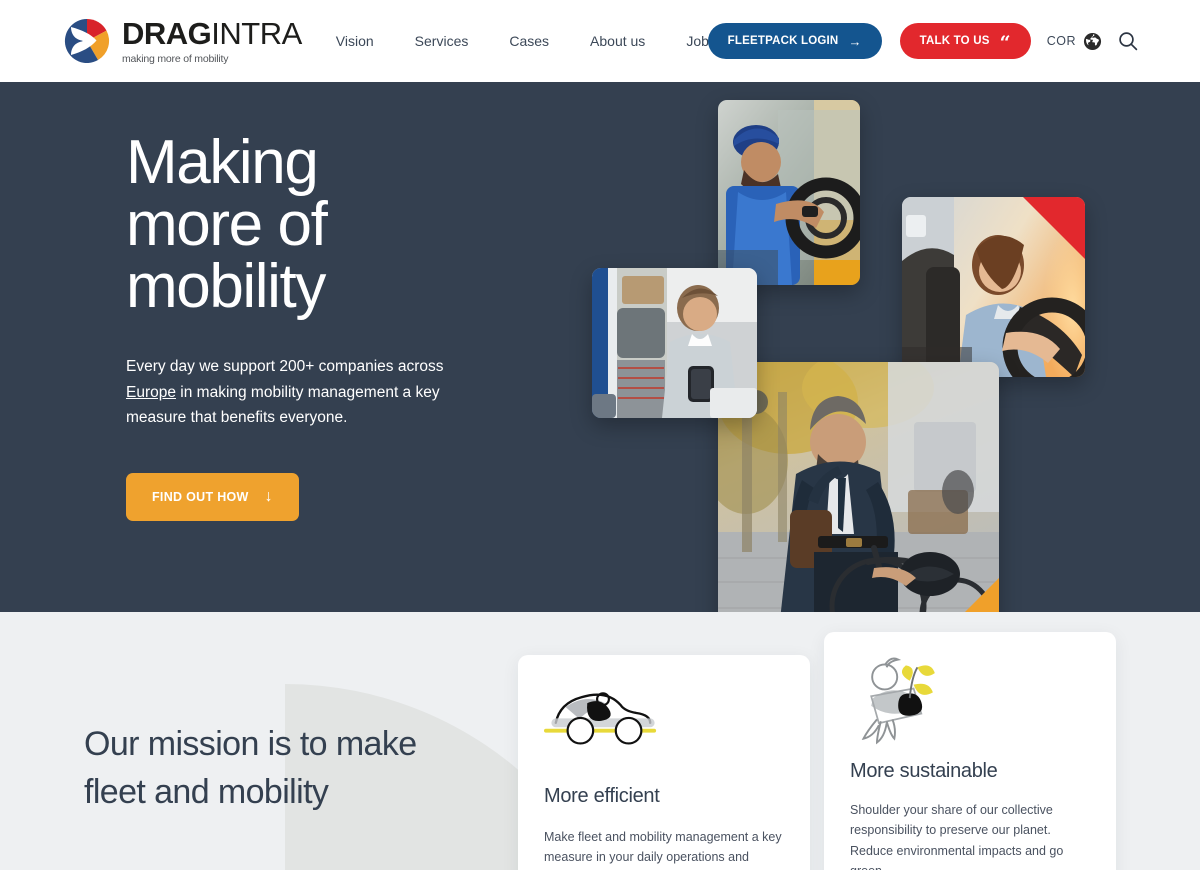 The width and height of the screenshot is (1200, 870). What do you see at coordinates (603, 714) in the screenshot?
I see `car-line-drawing-icon` at bounding box center [603, 714].